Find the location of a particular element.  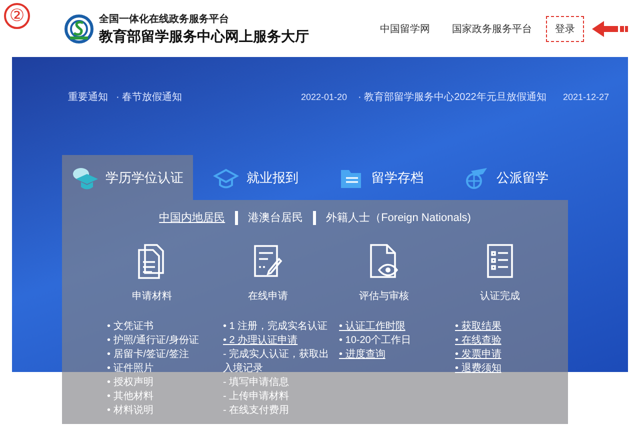

audience-tab: 港澳台居民 is located at coordinates (276, 217).